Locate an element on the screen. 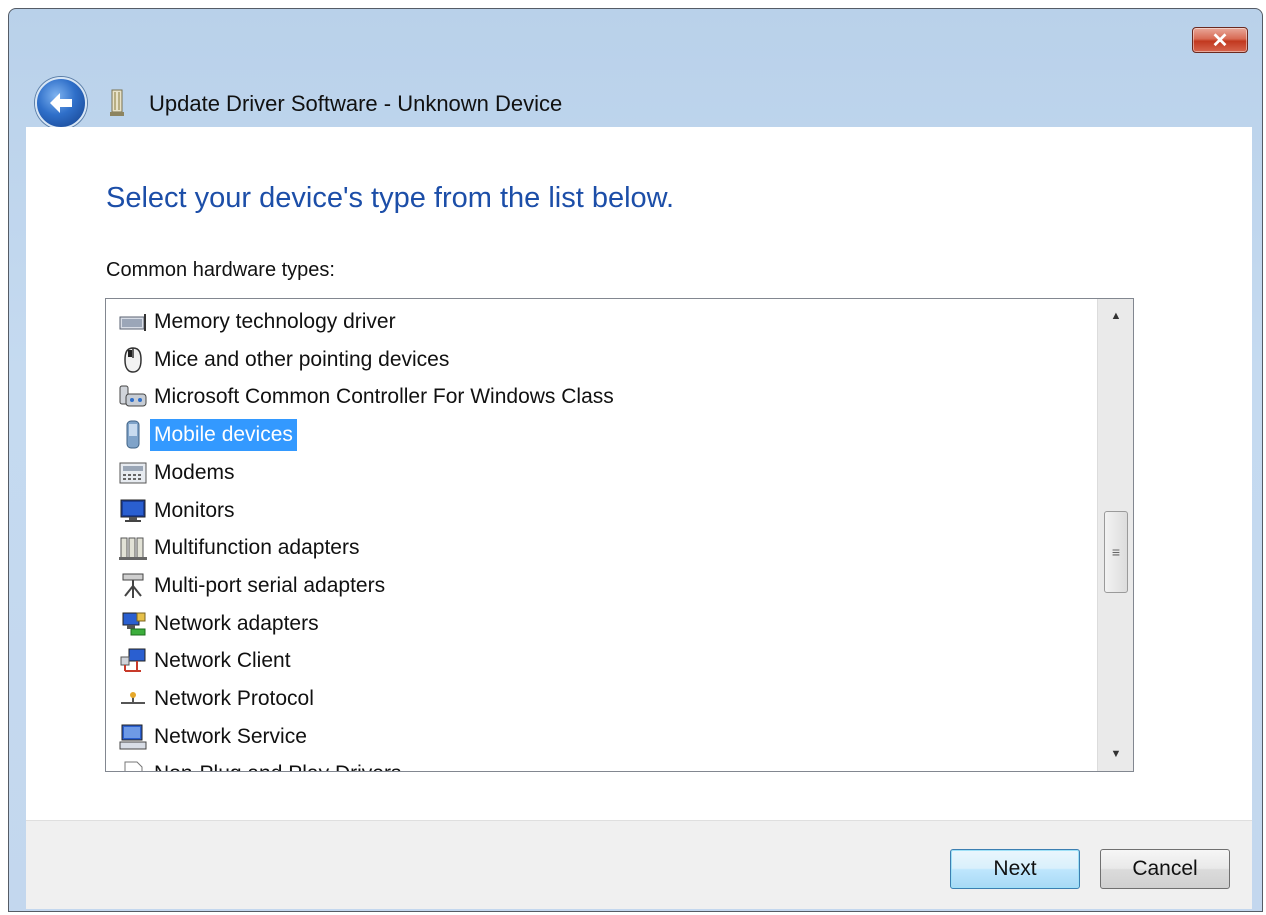 This screenshot has width=1266, height=915. list-item: Multi-port serial adapters is located at coordinates (252, 586).